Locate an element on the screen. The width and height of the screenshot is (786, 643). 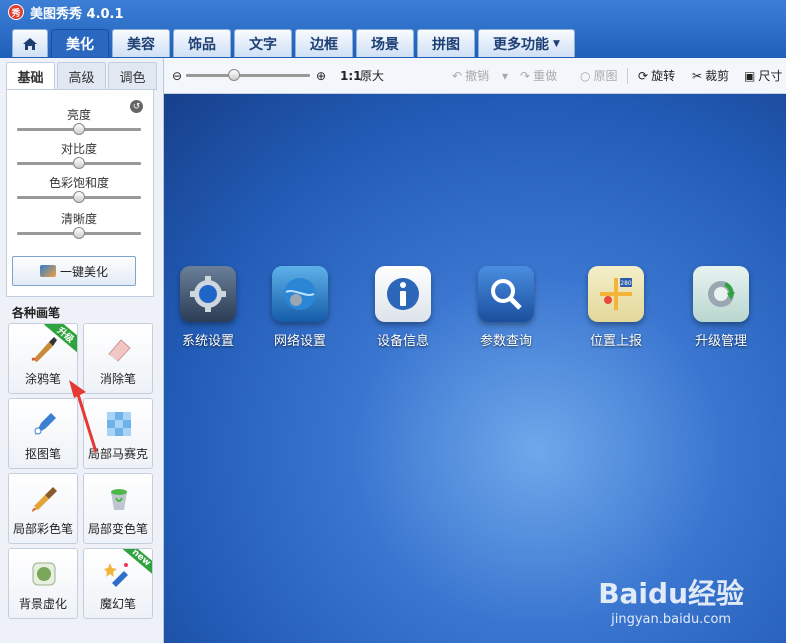
icon-device-info: 设备信息 is located at coordinates (403, 307).